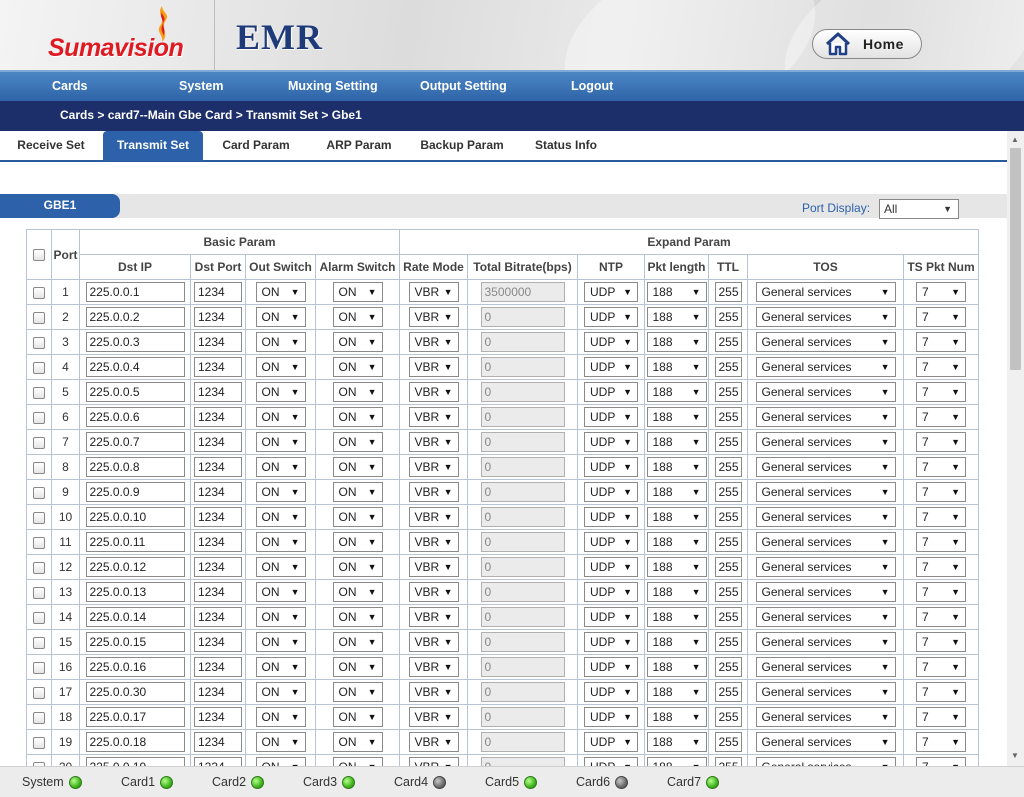  What do you see at coordinates (135, 642) in the screenshot?
I see `dst-ip-input: 225.0.0.15` at bounding box center [135, 642].